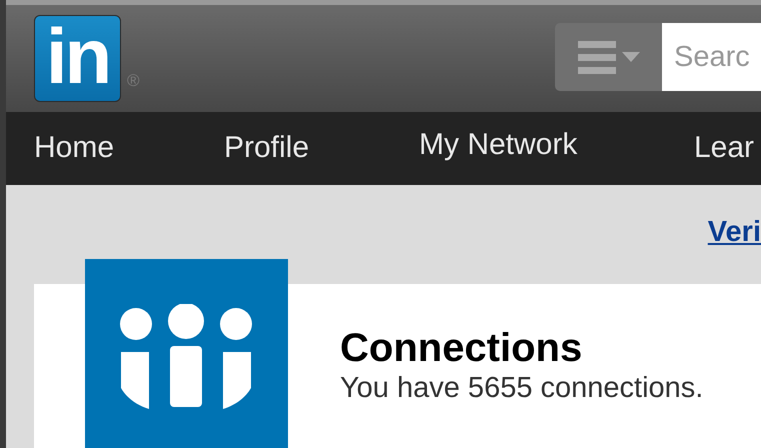 This screenshot has width=761, height=448. I want to click on verify-link: Veri, so click(734, 232).